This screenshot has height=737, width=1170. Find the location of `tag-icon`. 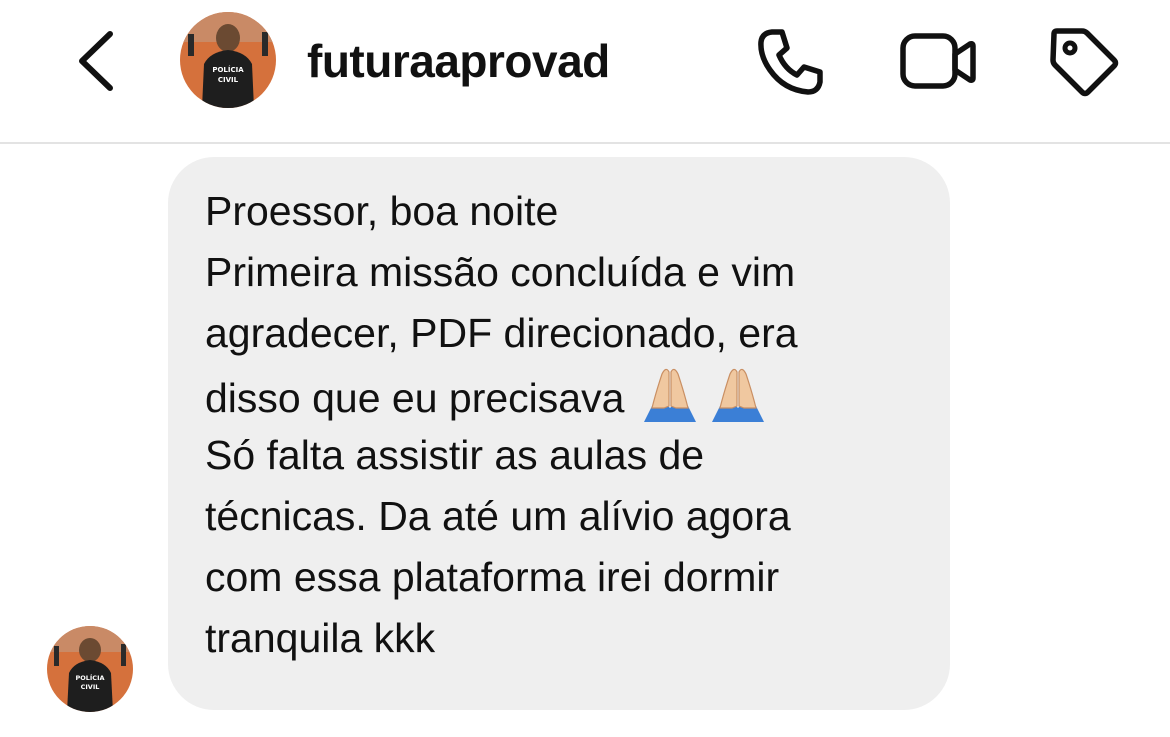

tag-icon is located at coordinates (1084, 62).